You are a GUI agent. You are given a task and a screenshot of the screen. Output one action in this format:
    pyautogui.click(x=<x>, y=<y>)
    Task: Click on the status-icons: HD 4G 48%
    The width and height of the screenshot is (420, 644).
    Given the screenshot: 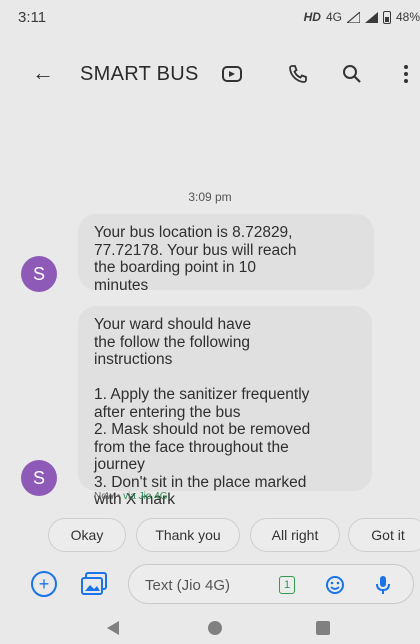 What is the action you would take?
    pyautogui.click(x=362, y=17)
    